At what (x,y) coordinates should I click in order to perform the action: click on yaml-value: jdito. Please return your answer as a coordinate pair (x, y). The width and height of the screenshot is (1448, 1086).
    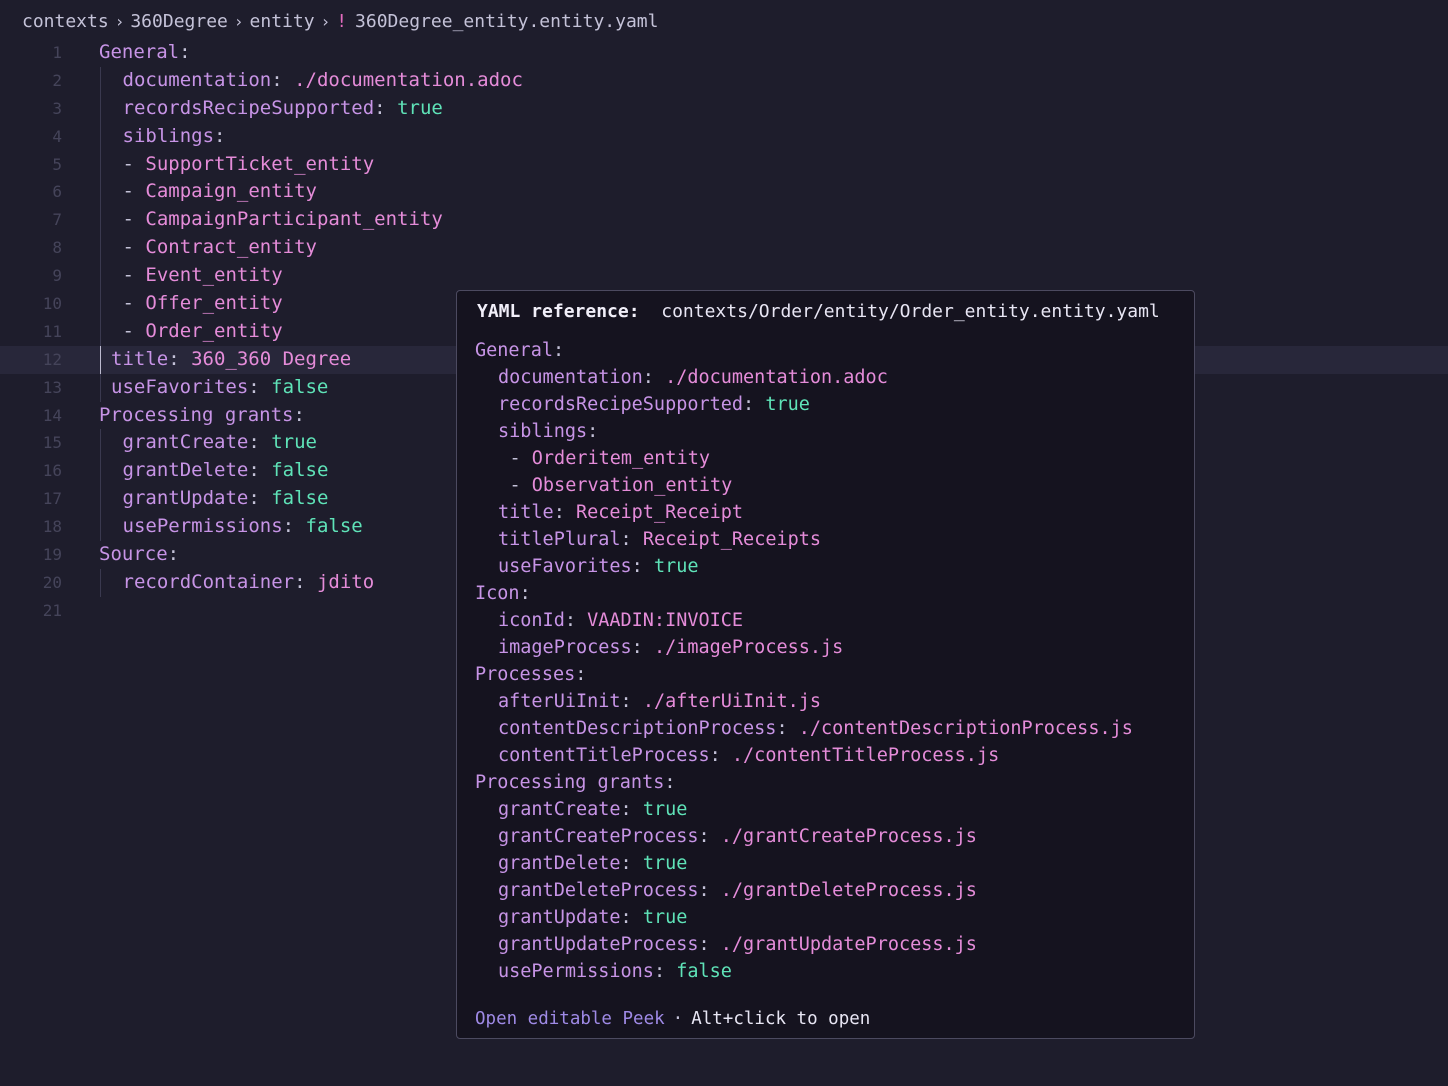
    Looking at the image, I should click on (345, 581).